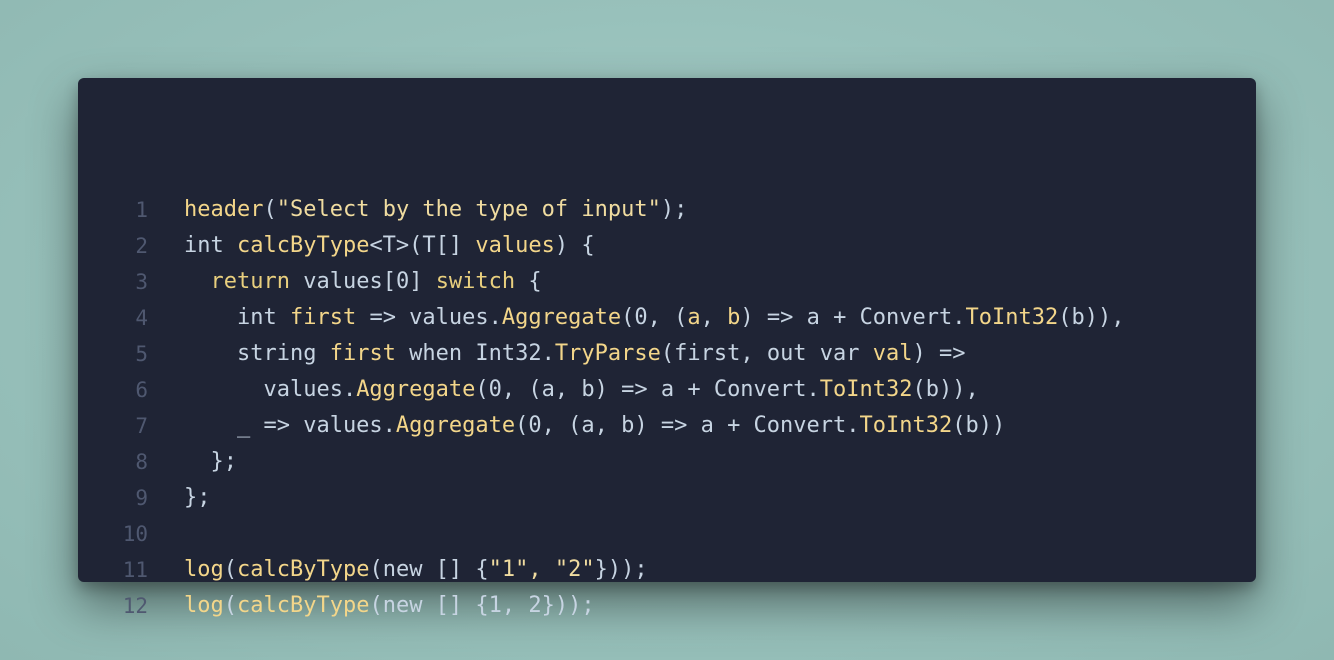 The image size is (1334, 660). What do you see at coordinates (290, 425) in the screenshot?
I see `code-token: _ => values.` at bounding box center [290, 425].